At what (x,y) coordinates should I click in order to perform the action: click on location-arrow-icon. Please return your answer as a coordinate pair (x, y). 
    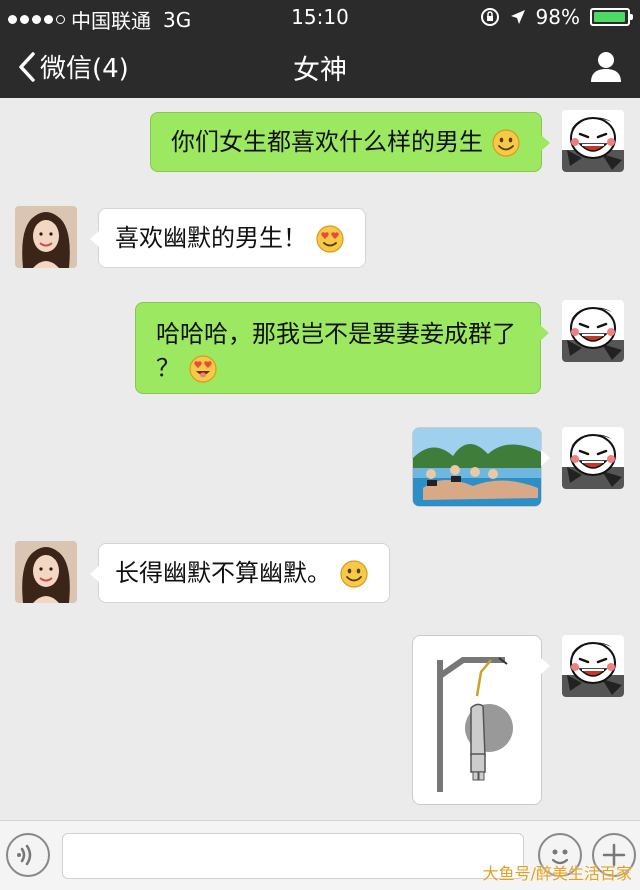
    Looking at the image, I should click on (517, 17).